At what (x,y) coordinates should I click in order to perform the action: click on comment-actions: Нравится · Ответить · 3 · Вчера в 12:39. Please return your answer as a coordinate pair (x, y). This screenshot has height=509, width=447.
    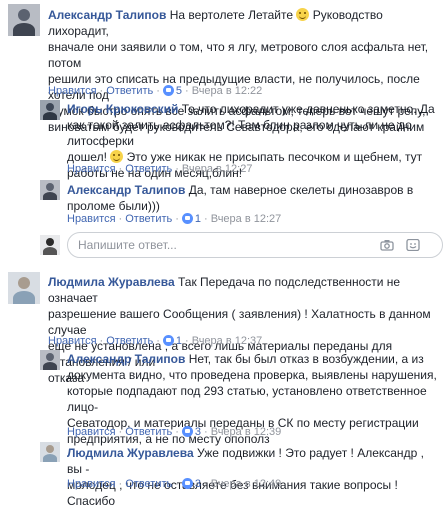
    Looking at the image, I should click on (174, 432).